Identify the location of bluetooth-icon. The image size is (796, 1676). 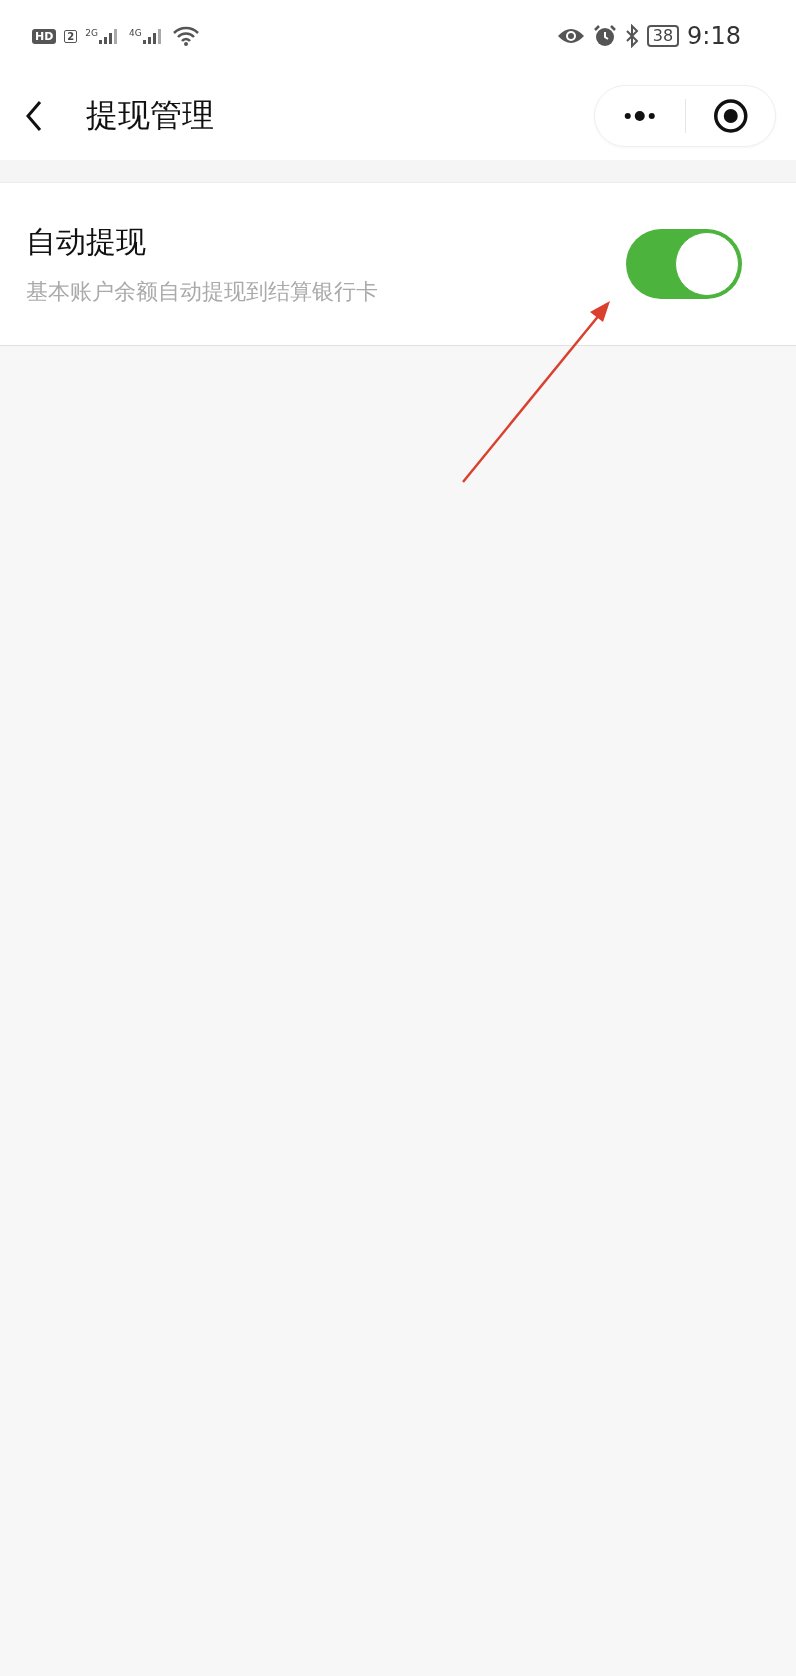
(631, 36).